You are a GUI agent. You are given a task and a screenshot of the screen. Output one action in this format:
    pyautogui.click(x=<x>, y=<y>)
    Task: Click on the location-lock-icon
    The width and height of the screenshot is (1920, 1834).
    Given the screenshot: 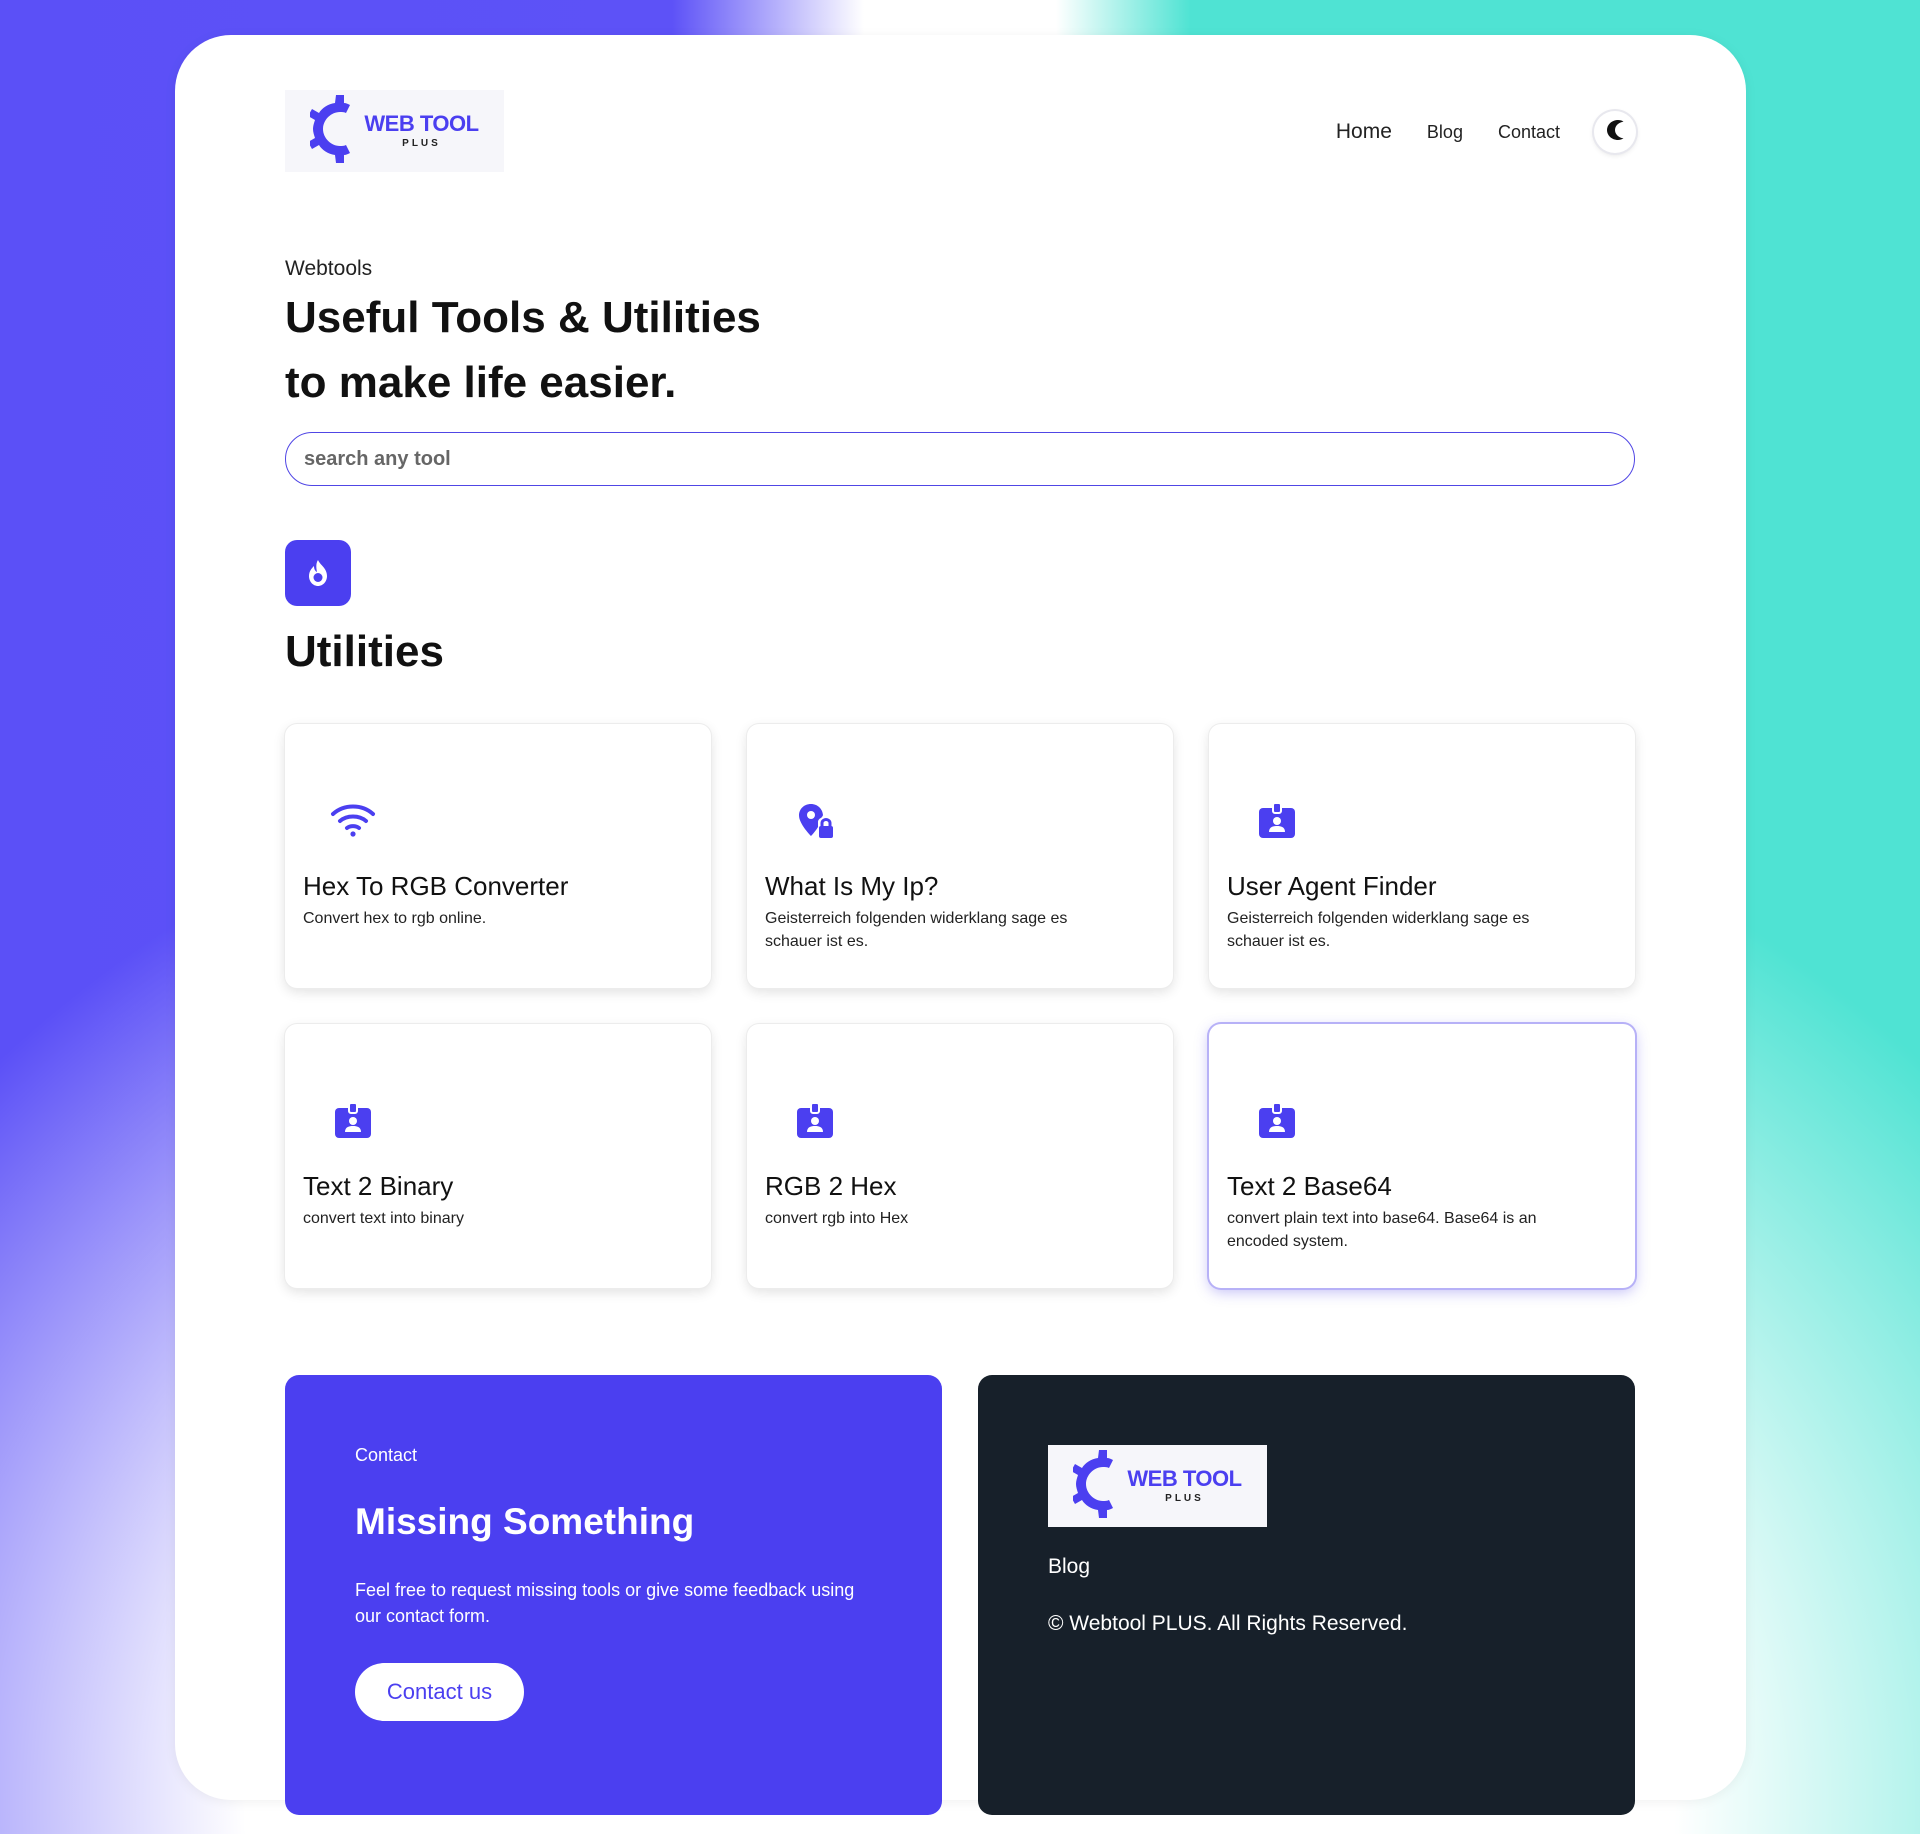 What is the action you would take?
    pyautogui.click(x=815, y=822)
    